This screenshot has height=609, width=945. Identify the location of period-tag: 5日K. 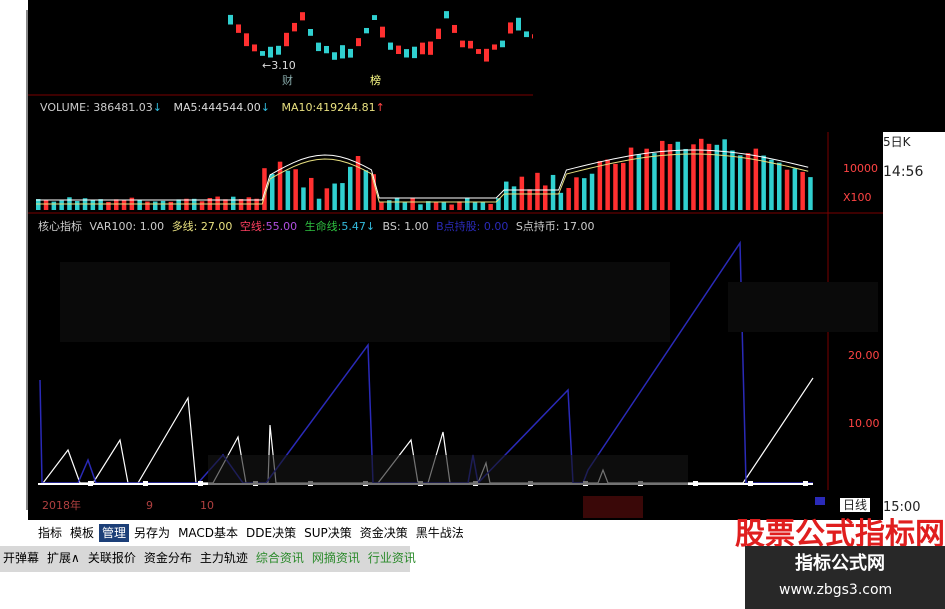
(897, 142).